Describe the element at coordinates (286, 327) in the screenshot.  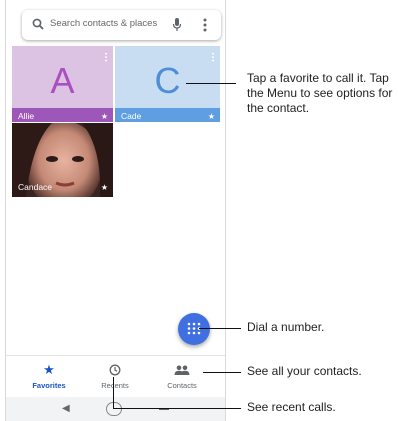
I see `callout-dial: Dial a number.` at that location.